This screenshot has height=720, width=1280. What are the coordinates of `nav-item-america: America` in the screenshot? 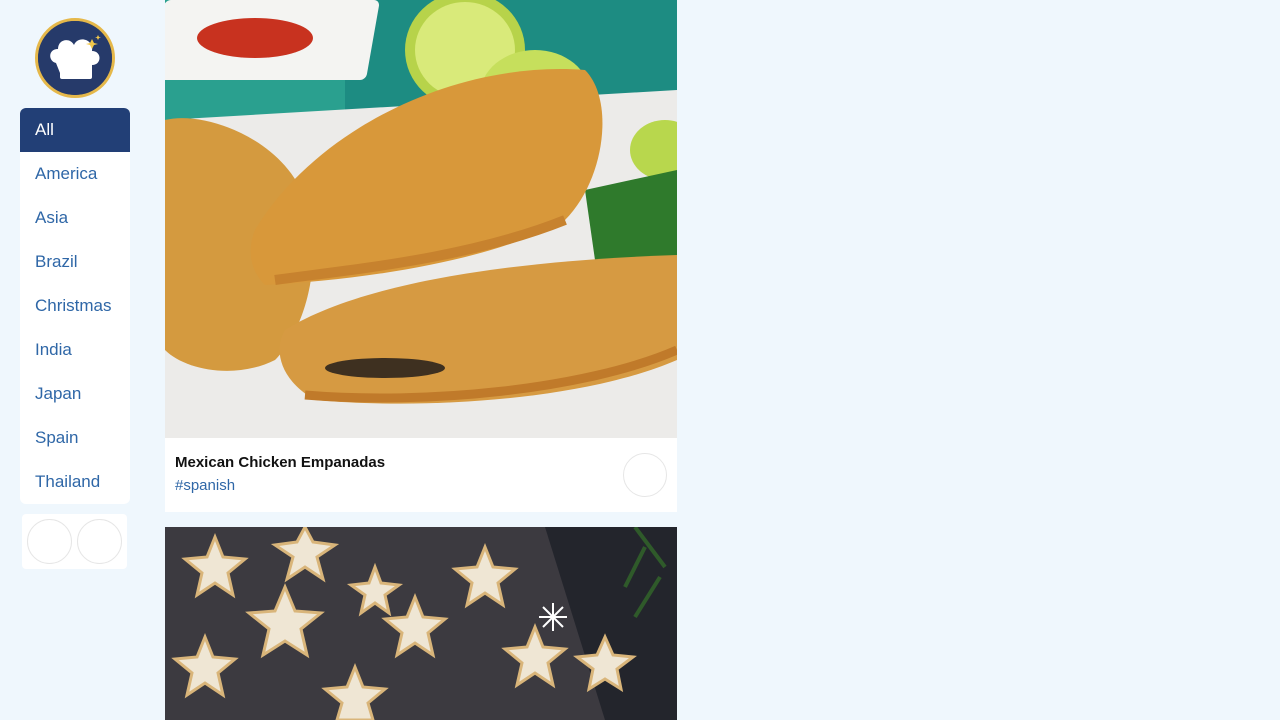 It's located at (75, 174).